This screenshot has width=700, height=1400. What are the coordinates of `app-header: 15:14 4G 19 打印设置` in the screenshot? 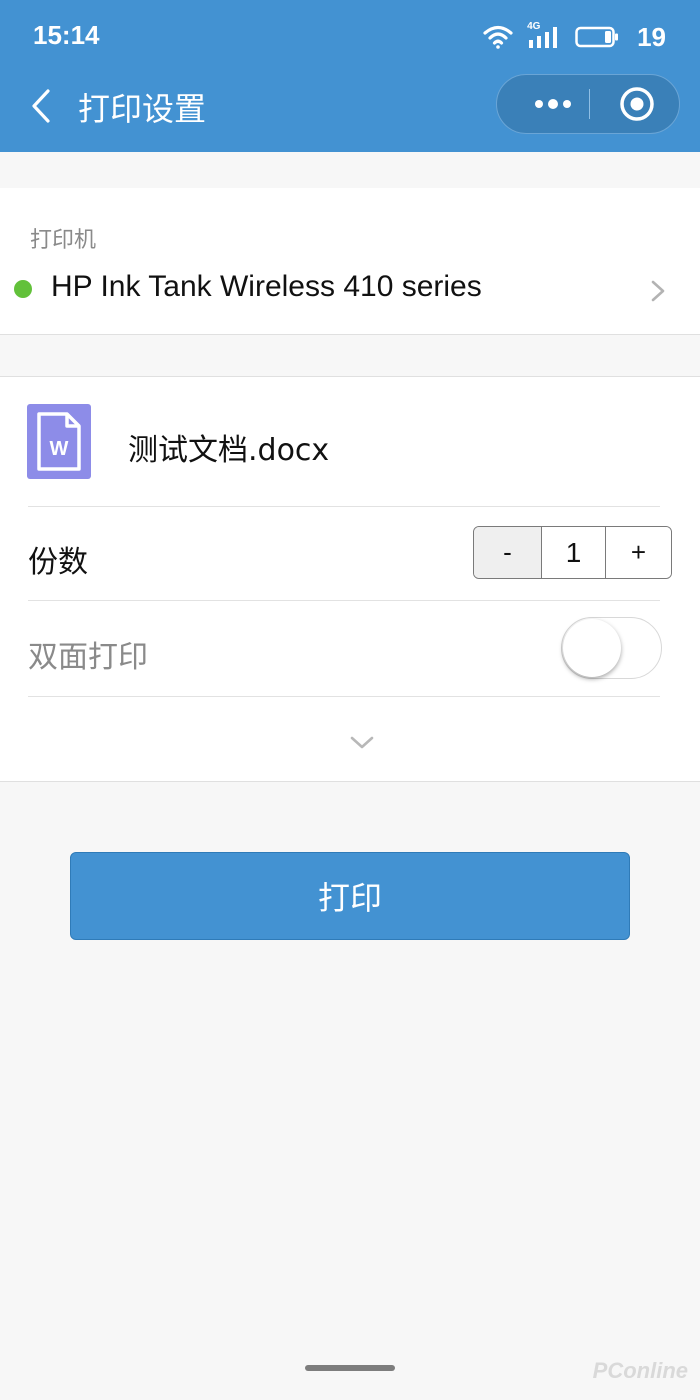 It's located at (350, 76).